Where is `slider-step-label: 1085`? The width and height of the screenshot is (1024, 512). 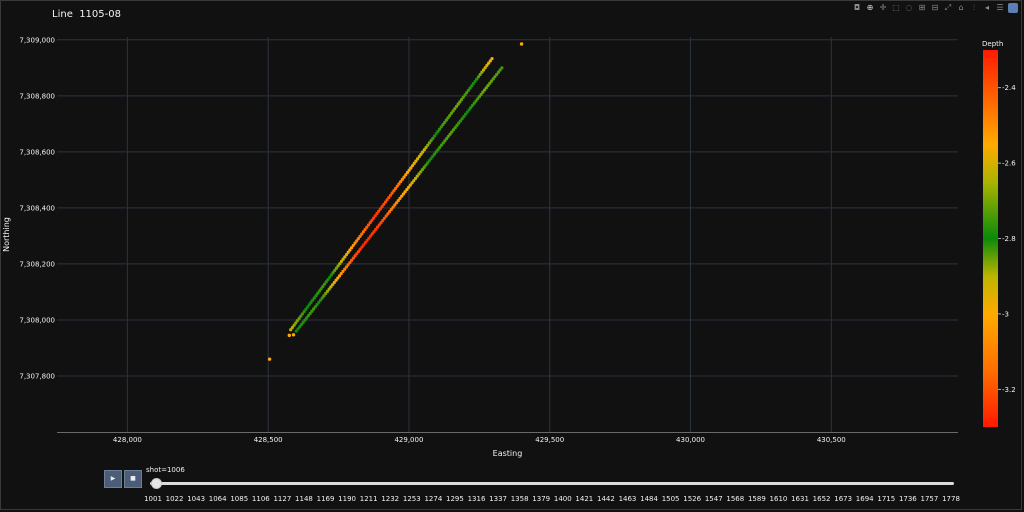 slider-step-label: 1085 is located at coordinates (239, 499).